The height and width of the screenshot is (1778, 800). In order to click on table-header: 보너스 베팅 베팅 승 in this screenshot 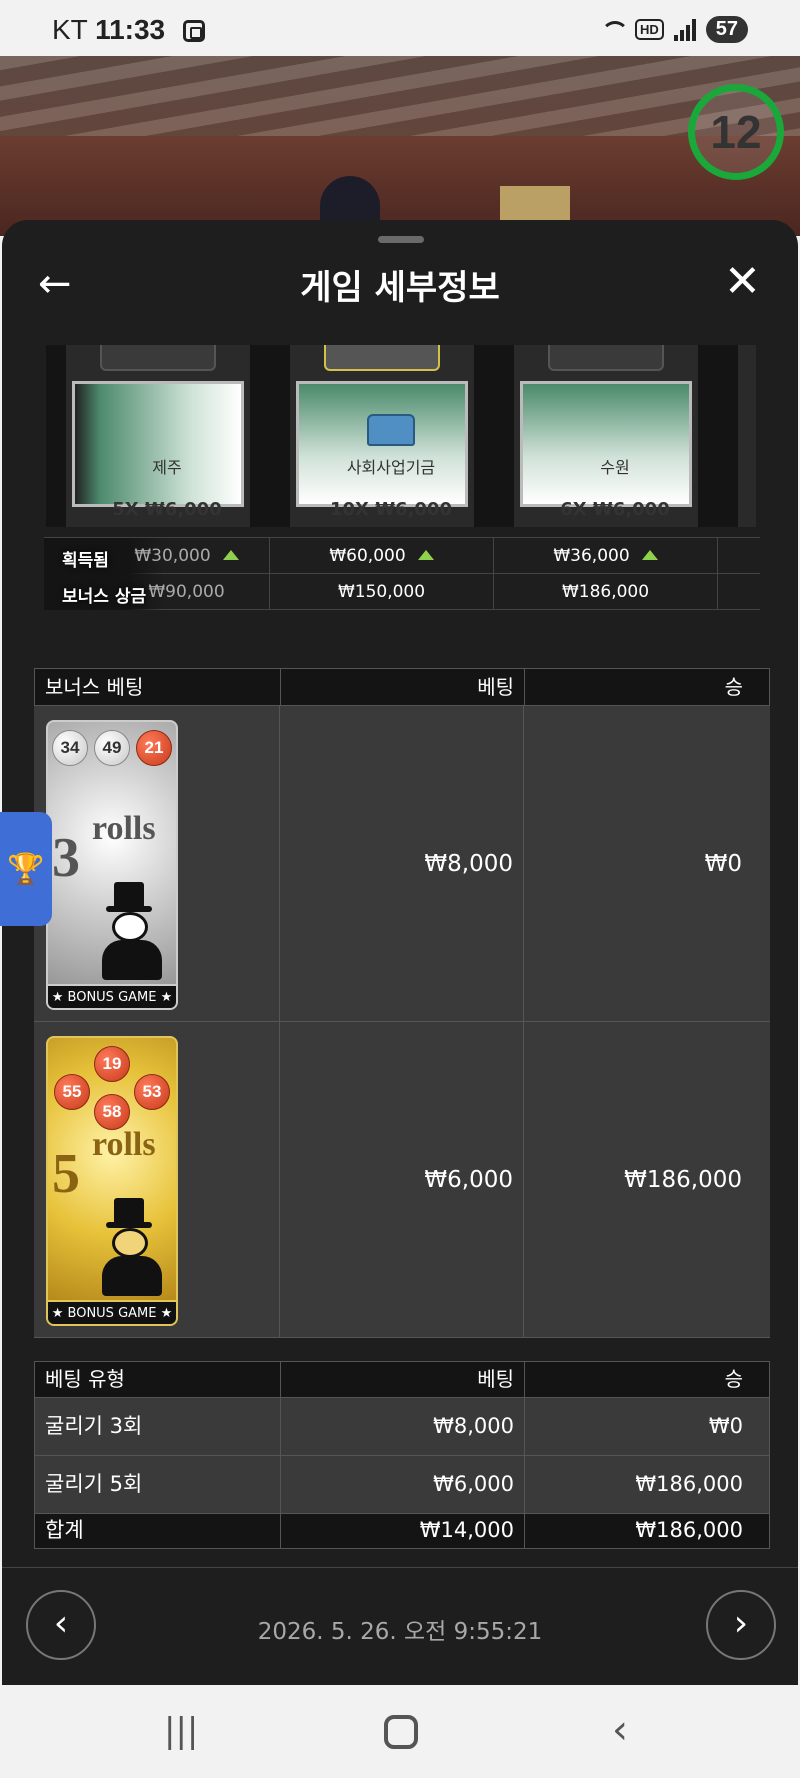, I will do `click(402, 687)`.